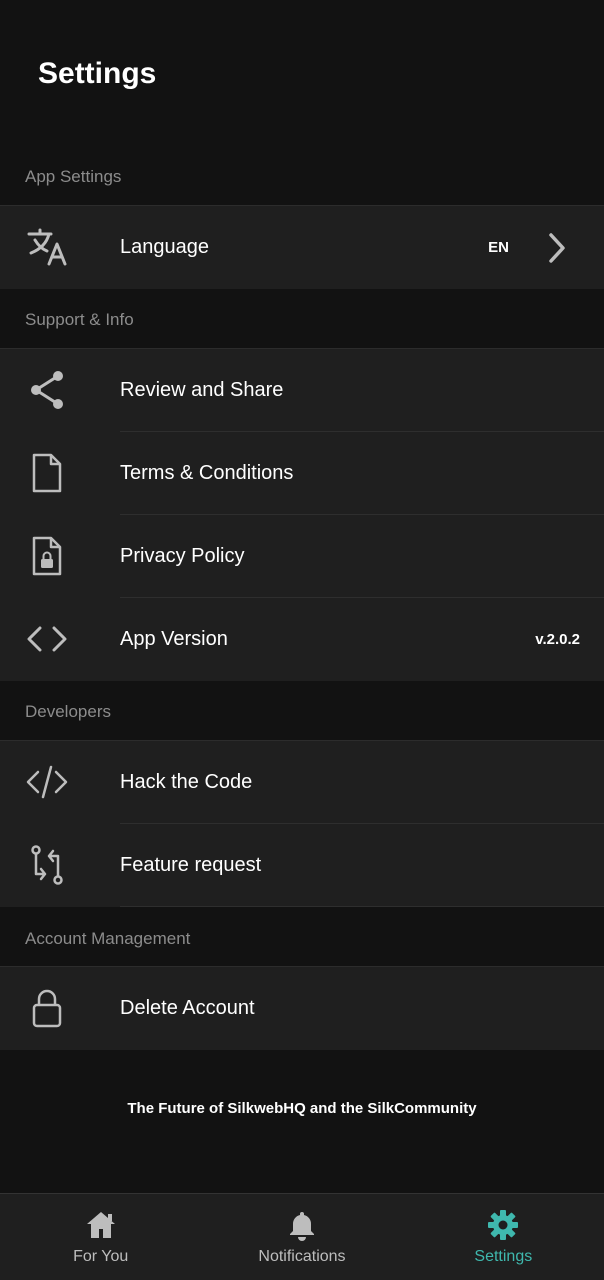  Describe the element at coordinates (503, 1256) in the screenshot. I see `nav-settings-label: Settings` at that location.